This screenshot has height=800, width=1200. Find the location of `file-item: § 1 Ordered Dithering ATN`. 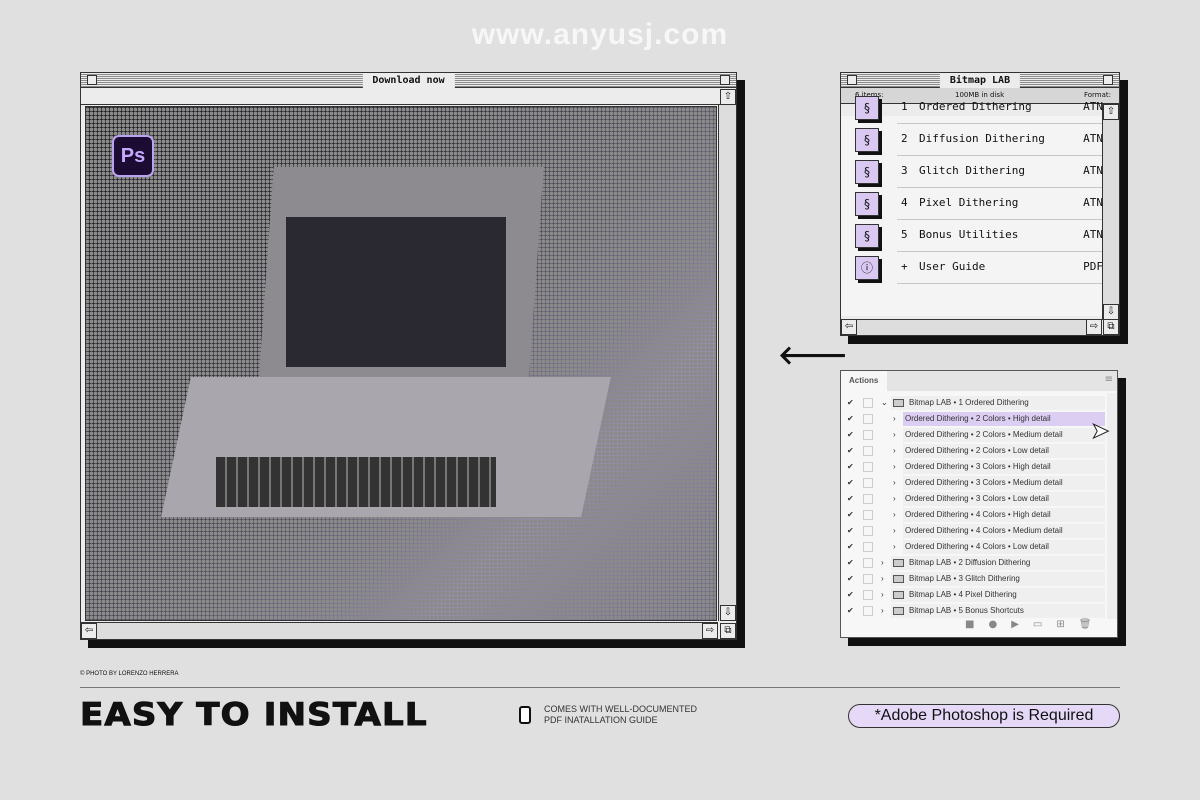

file-item: § 1 Ordered Dithering ATN is located at coordinates (979, 108).